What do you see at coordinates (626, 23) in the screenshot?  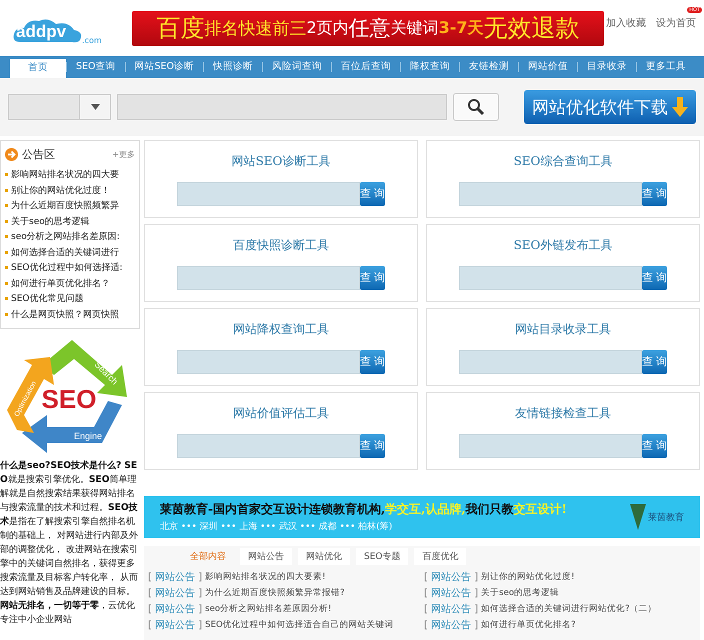 I see `header-link: 加入收藏` at bounding box center [626, 23].